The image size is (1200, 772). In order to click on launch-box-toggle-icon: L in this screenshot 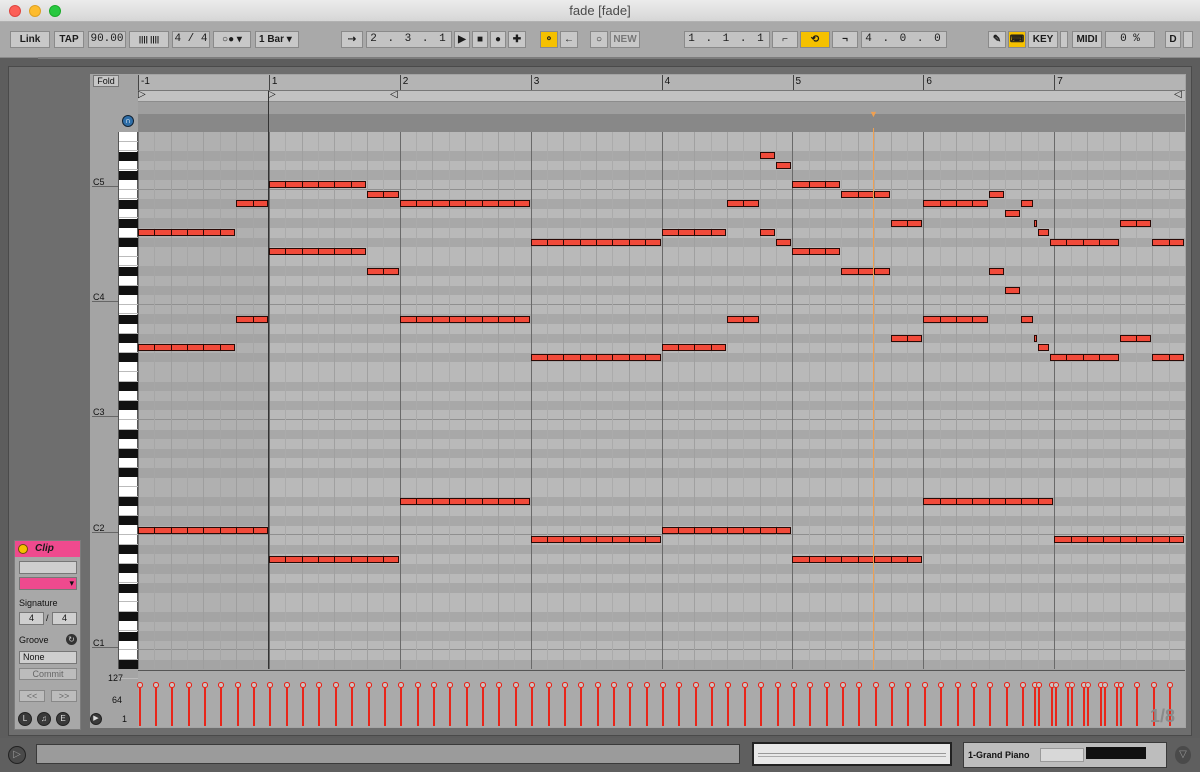, I will do `click(25, 719)`.